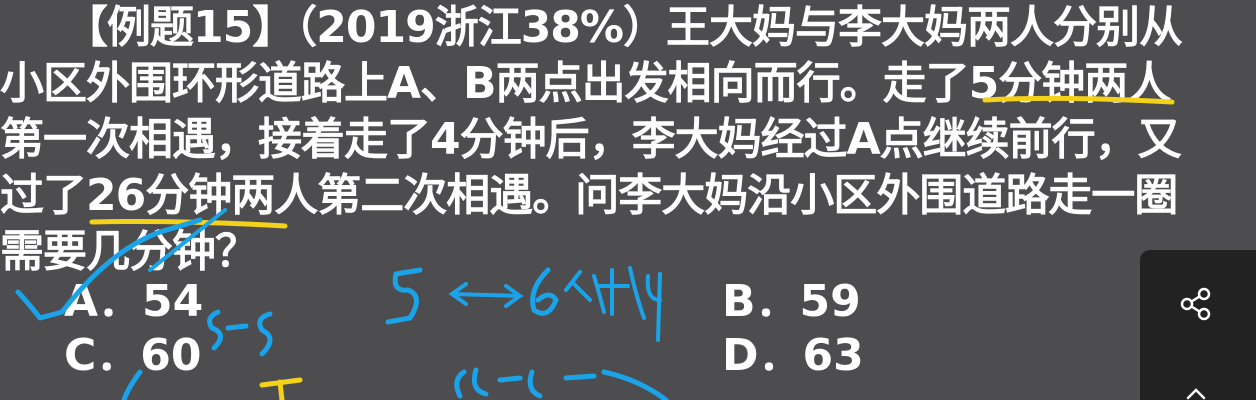 This screenshot has width=1256, height=400. I want to click on question-line-5: 需要几分钟？, so click(129, 251).